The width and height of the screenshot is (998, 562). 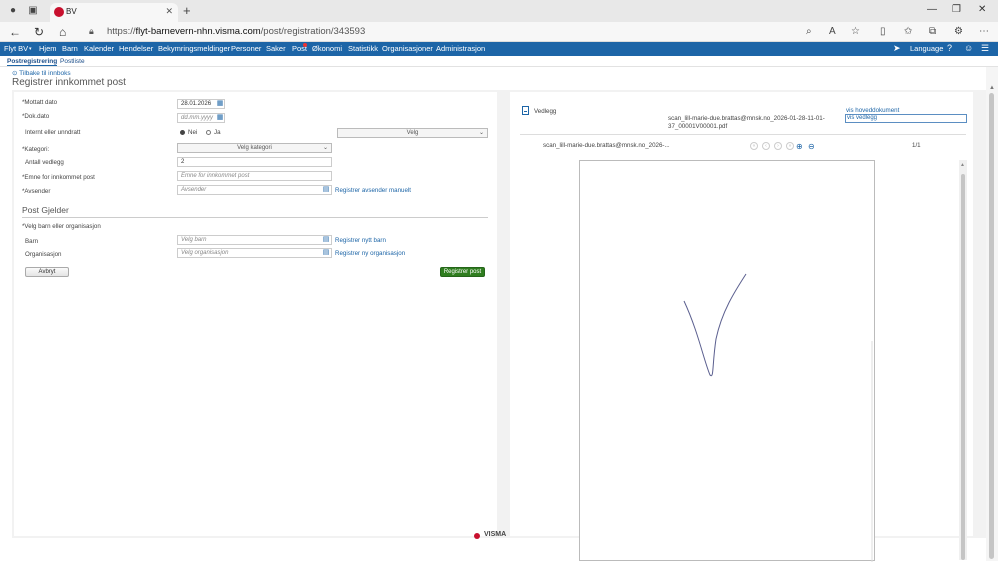 I want to click on nav-item-saker: Saker, so click(x=276, y=48).